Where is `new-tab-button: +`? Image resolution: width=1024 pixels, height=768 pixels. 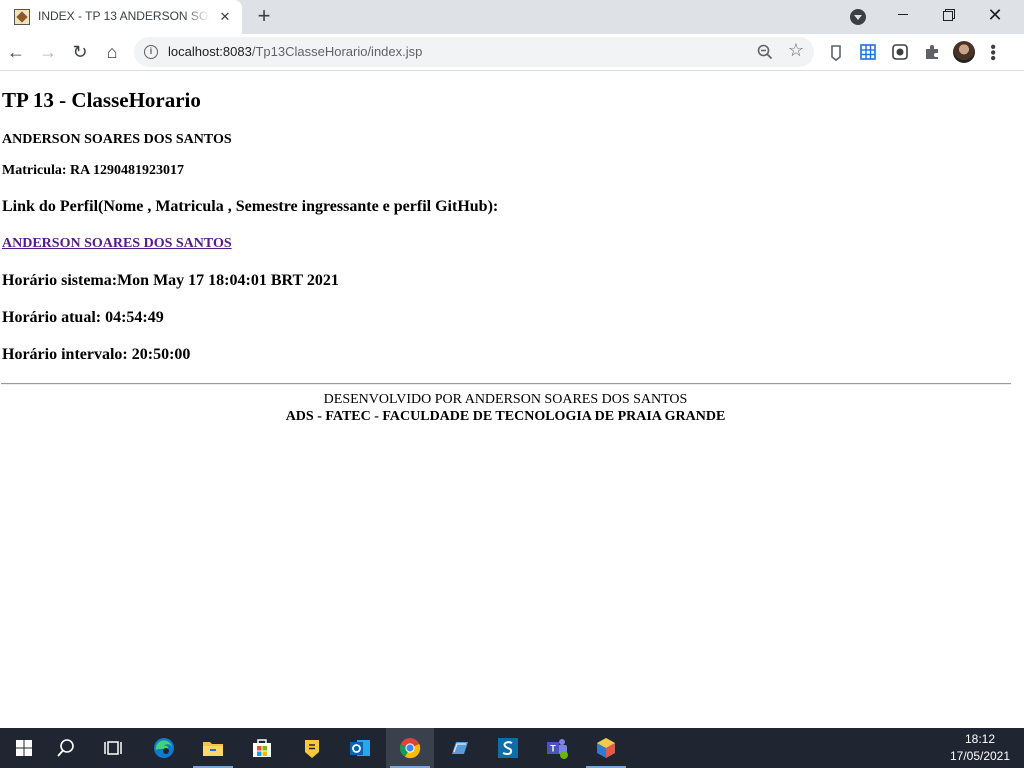
new-tab-button: + is located at coordinates (264, 17).